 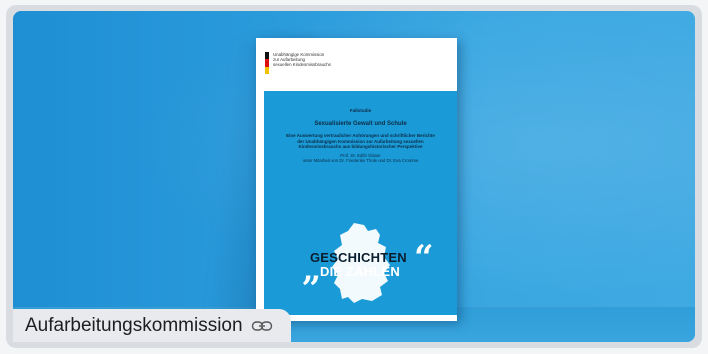 I want to click on slogan-line-2: DIE ZÄHLEN, so click(x=360, y=271).